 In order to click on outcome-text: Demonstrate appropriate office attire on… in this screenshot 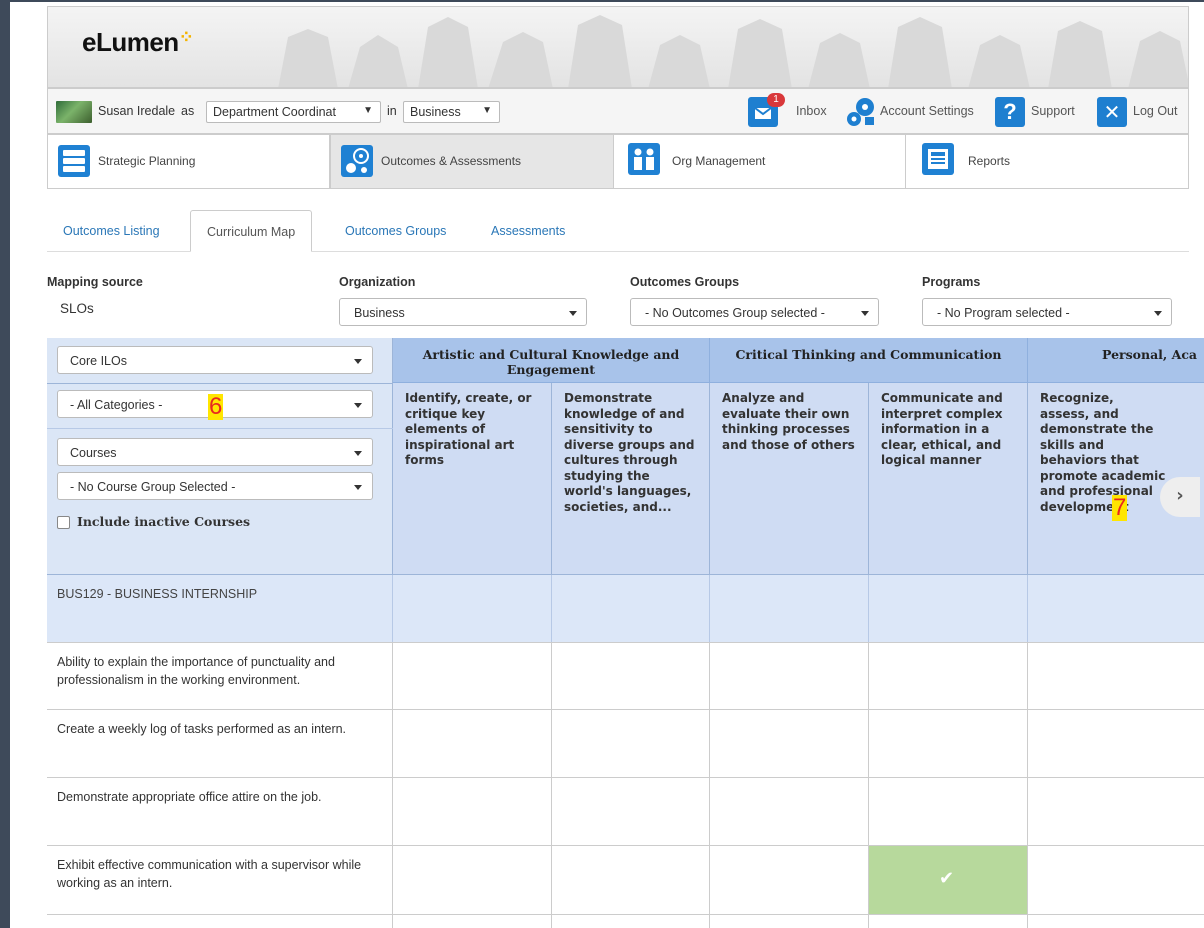, I will do `click(220, 811)`.